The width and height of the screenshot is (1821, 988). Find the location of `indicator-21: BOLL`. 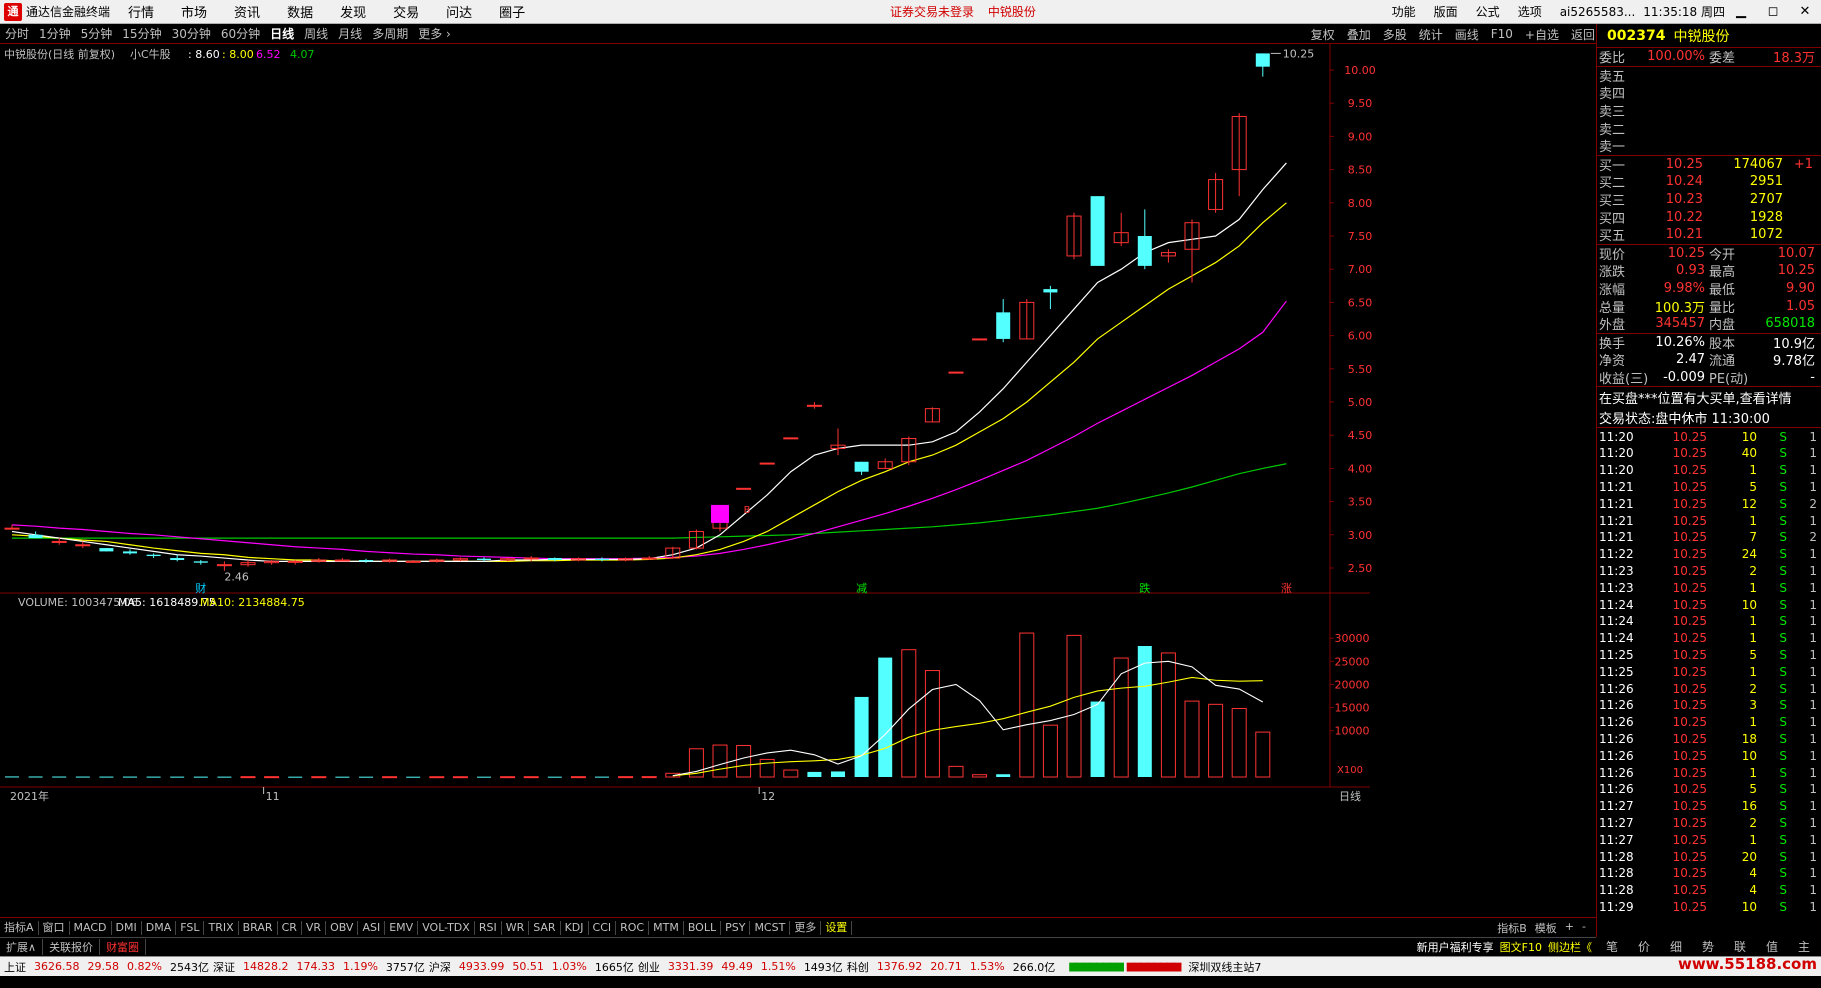

indicator-21: BOLL is located at coordinates (703, 927).